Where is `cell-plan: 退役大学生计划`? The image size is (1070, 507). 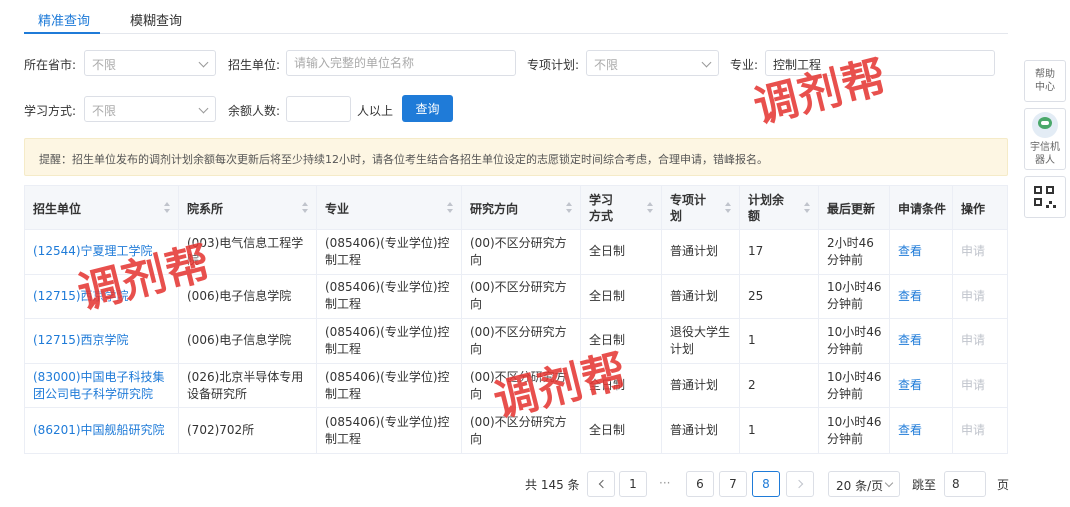 cell-plan: 退役大学生计划 is located at coordinates (701, 341).